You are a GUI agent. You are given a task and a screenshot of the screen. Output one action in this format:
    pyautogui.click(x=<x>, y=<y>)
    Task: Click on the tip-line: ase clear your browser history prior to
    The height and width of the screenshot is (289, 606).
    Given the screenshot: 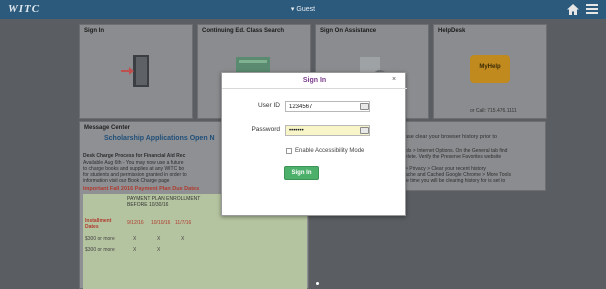 What is the action you would take?
    pyautogui.click(x=451, y=137)
    